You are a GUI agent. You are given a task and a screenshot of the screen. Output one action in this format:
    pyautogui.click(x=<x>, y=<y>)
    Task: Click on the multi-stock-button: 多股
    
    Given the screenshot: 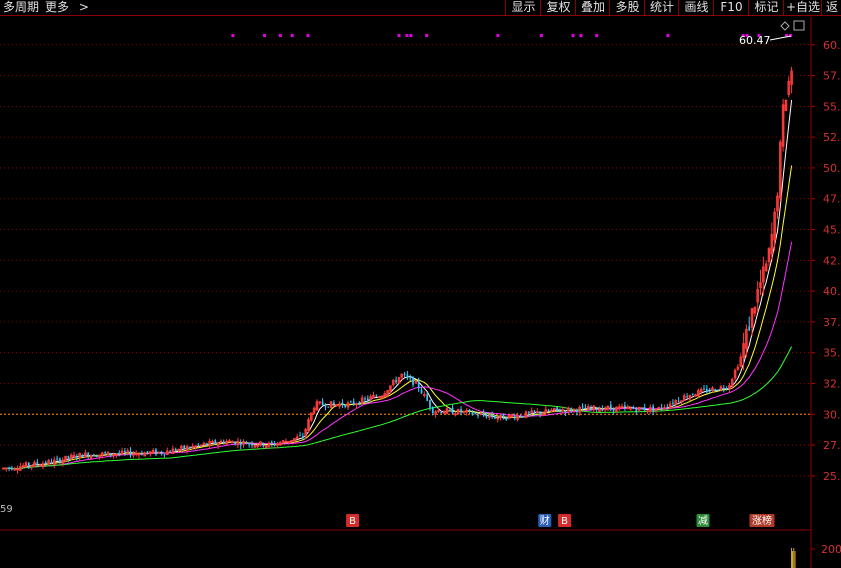 What is the action you would take?
    pyautogui.click(x=627, y=7)
    